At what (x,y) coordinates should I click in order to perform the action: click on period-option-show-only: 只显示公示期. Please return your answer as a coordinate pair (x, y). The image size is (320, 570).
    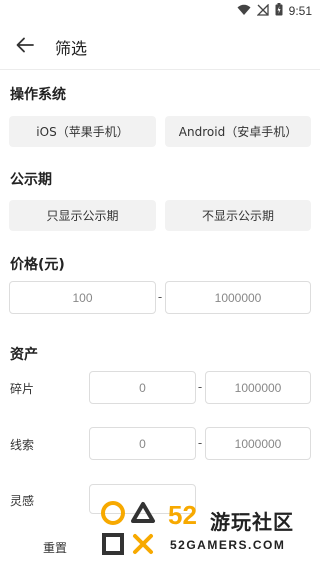
    Looking at the image, I should click on (82, 215).